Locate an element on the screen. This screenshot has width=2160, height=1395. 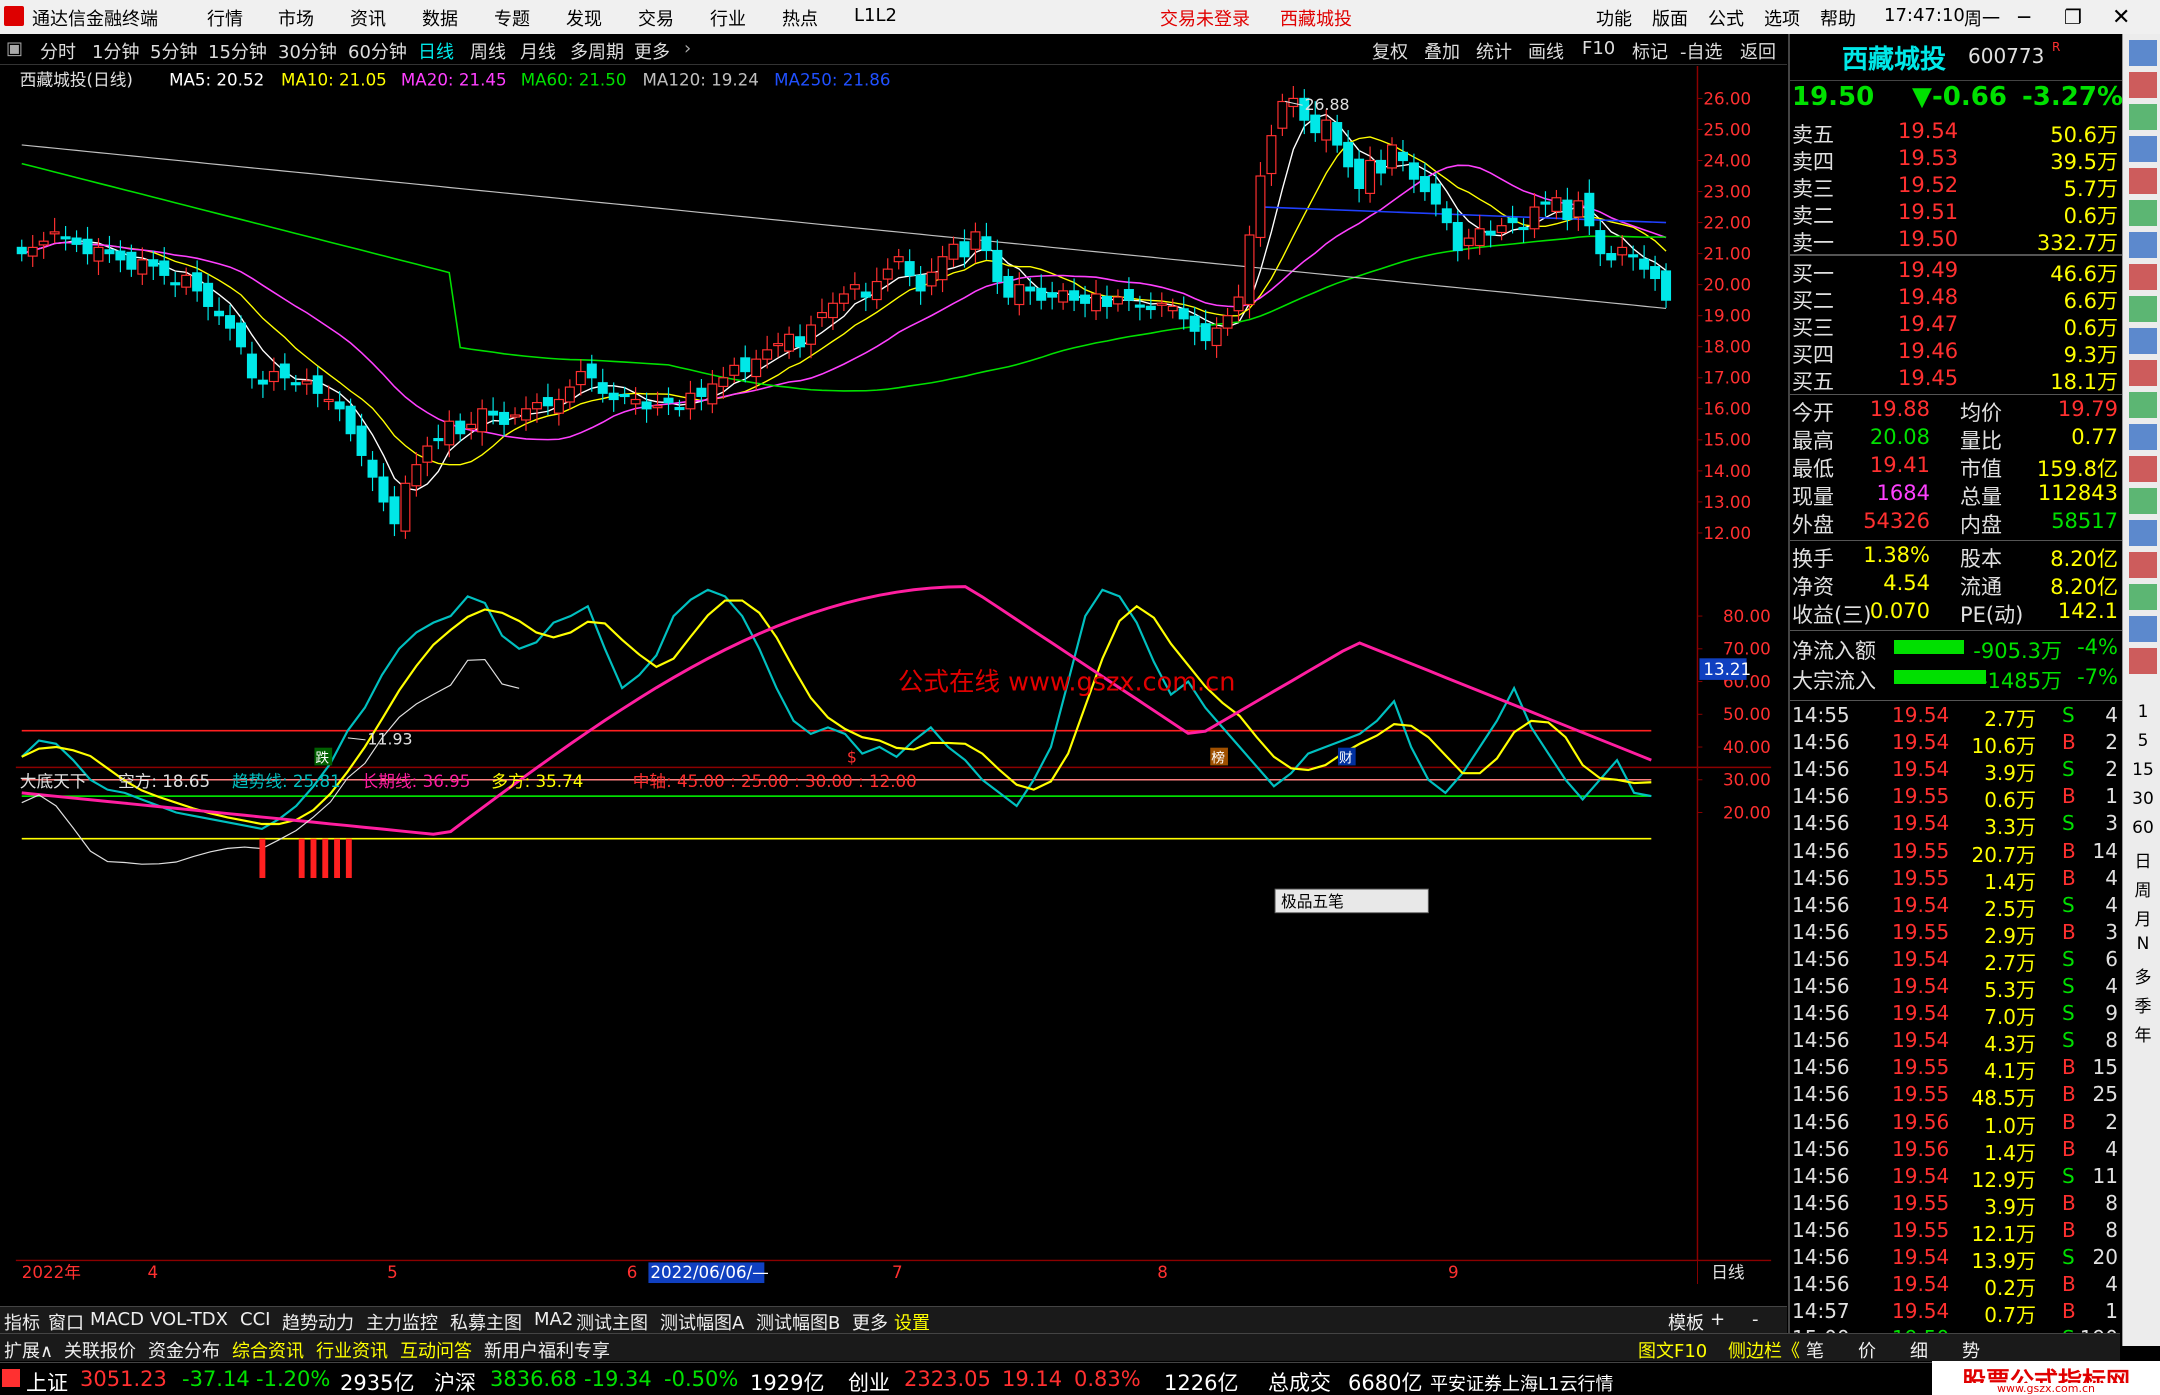
indicator-tab-9: 测试主图 is located at coordinates (612, 1322).